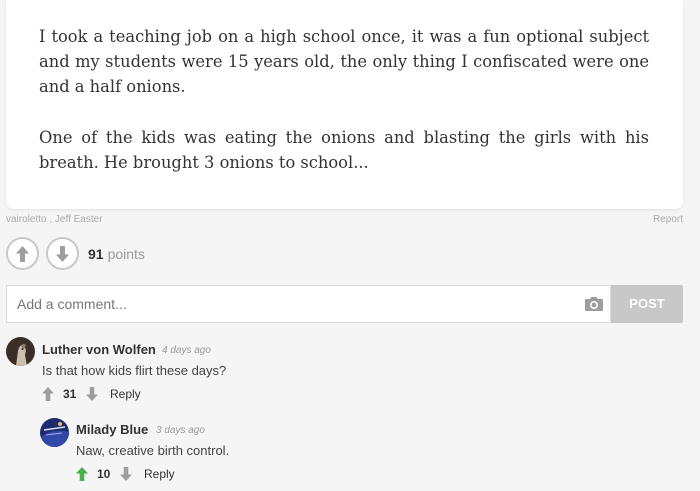 The width and height of the screenshot is (700, 491). I want to click on comment-votes: 10 Reply, so click(156, 474).